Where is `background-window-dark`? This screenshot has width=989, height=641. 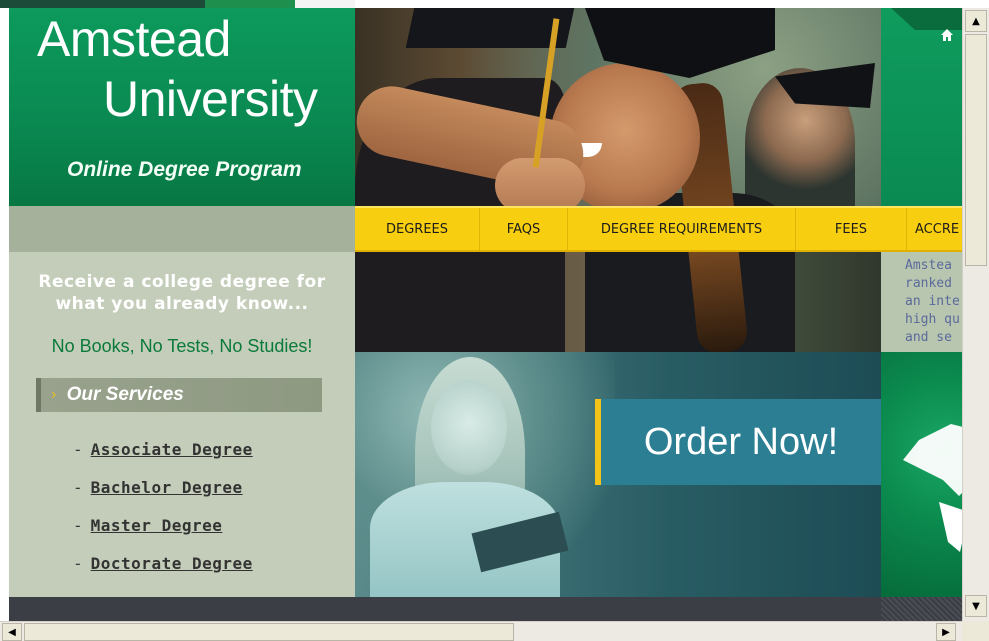
background-window-dark is located at coordinates (102, 4).